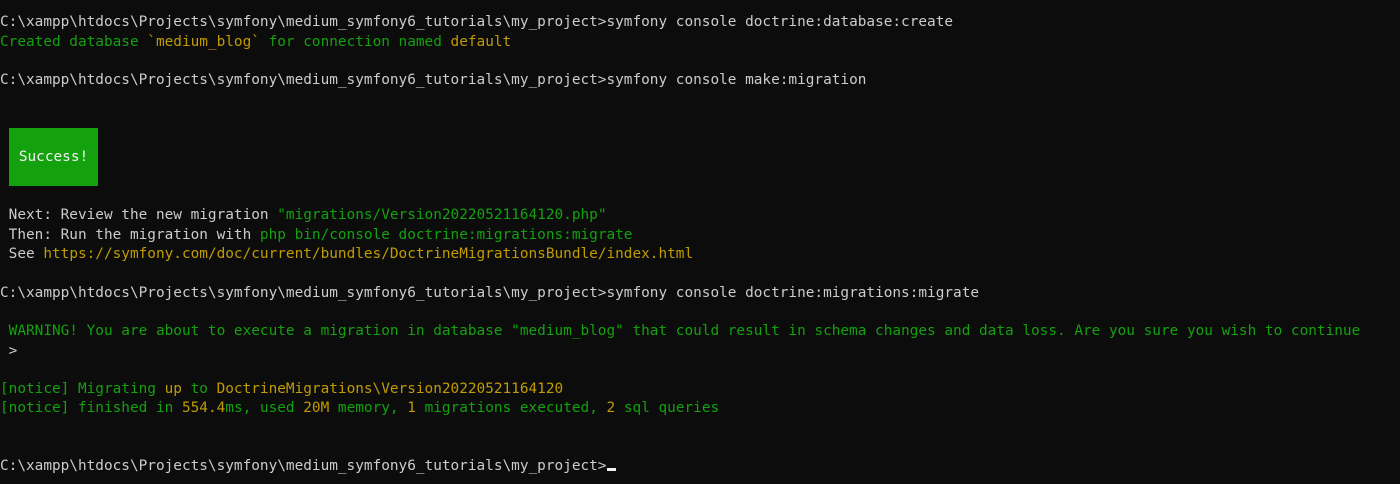 Image resolution: width=1400 pixels, height=484 pixels. What do you see at coordinates (411, 408) in the screenshot?
I see `migrations-count: 1` at bounding box center [411, 408].